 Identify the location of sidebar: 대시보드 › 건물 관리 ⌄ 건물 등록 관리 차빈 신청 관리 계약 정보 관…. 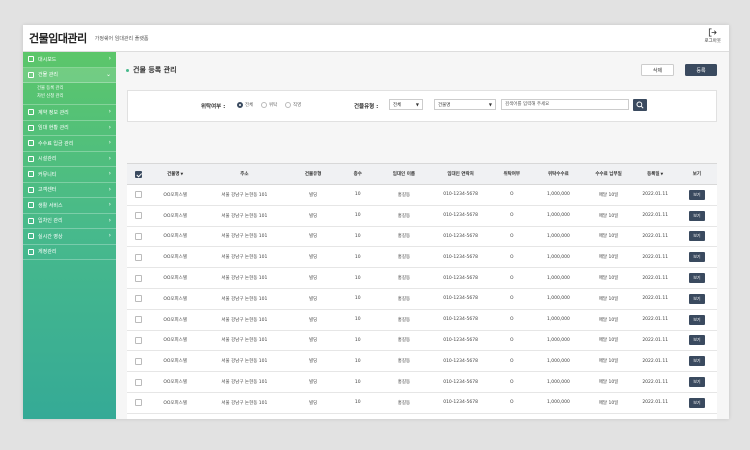
(69, 235).